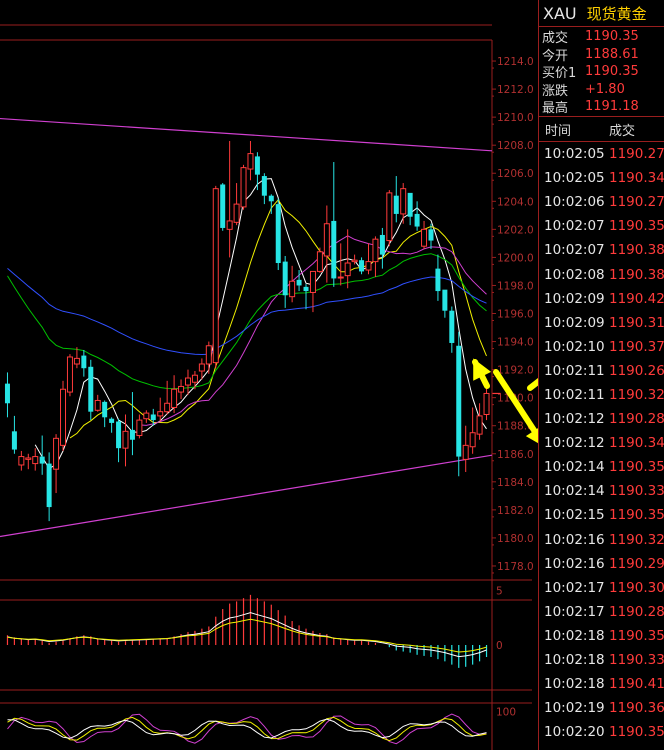 The height and width of the screenshot is (750, 664). What do you see at coordinates (313, 330) in the screenshot?
I see `ma20-line` at bounding box center [313, 330].